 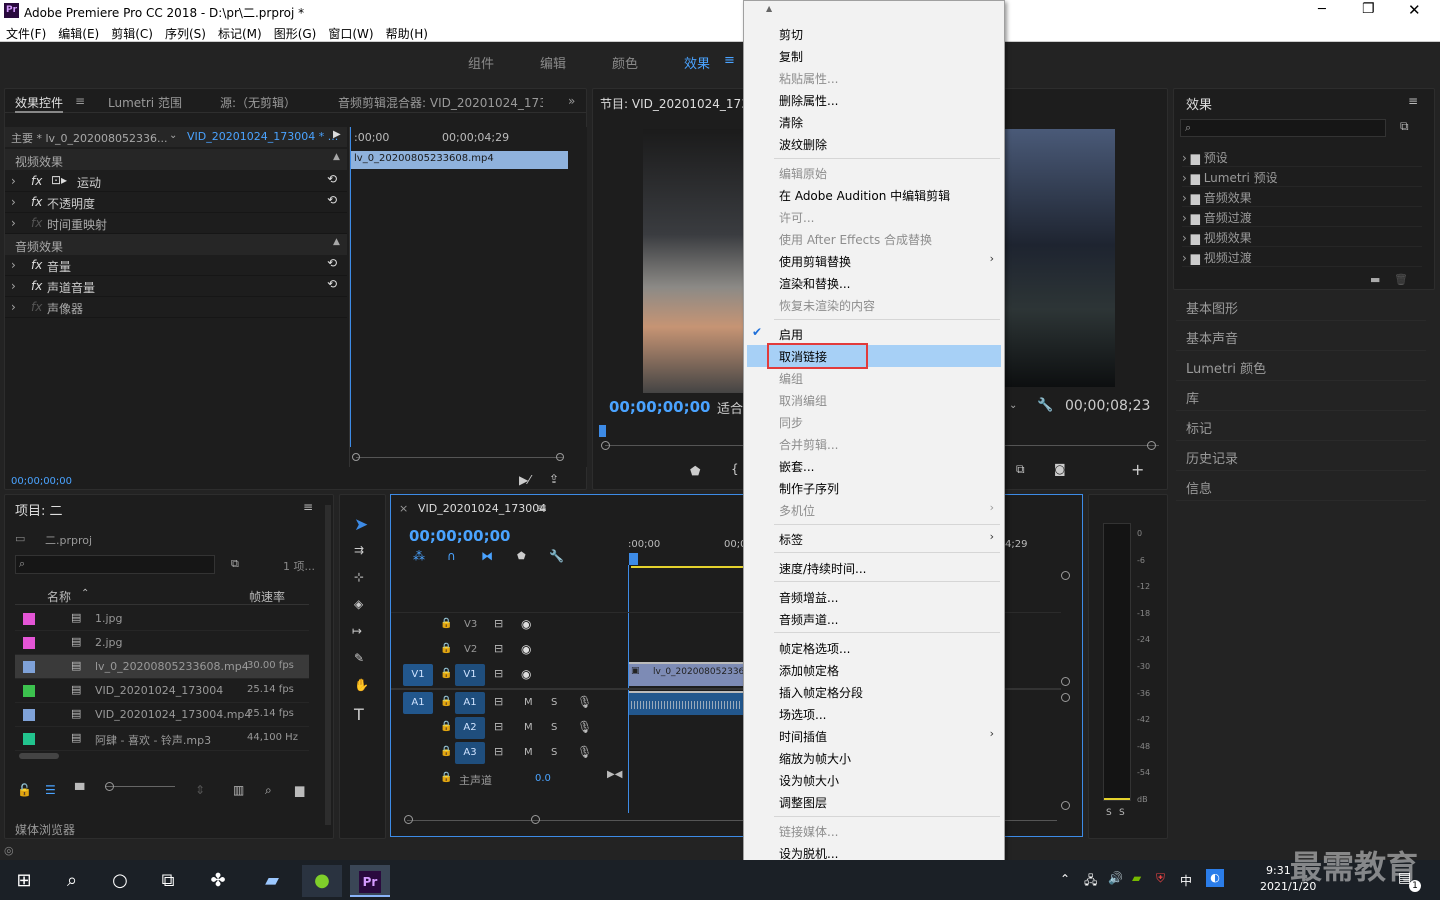 What do you see at coordinates (1151, 445) in the screenshot?
I see `scrubber-handle` at bounding box center [1151, 445].